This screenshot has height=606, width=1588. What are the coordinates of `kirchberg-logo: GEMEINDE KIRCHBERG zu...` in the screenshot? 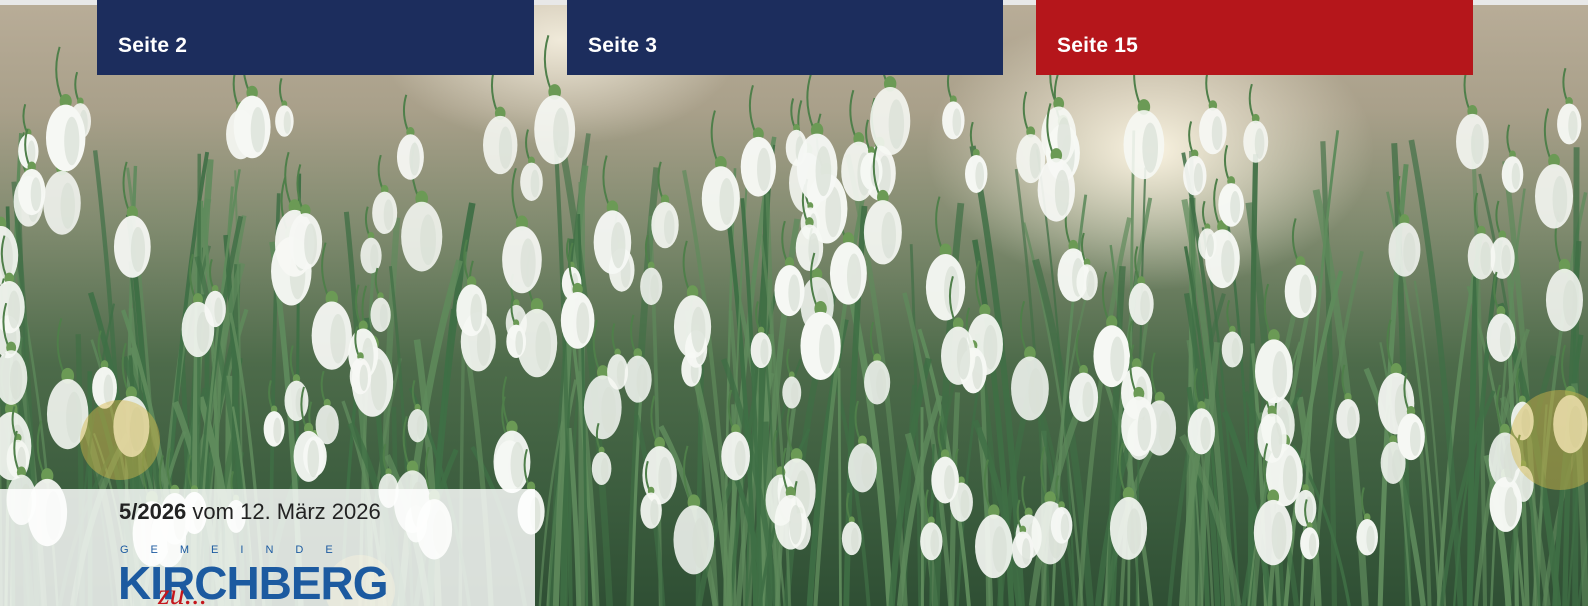 It's located at (268, 575).